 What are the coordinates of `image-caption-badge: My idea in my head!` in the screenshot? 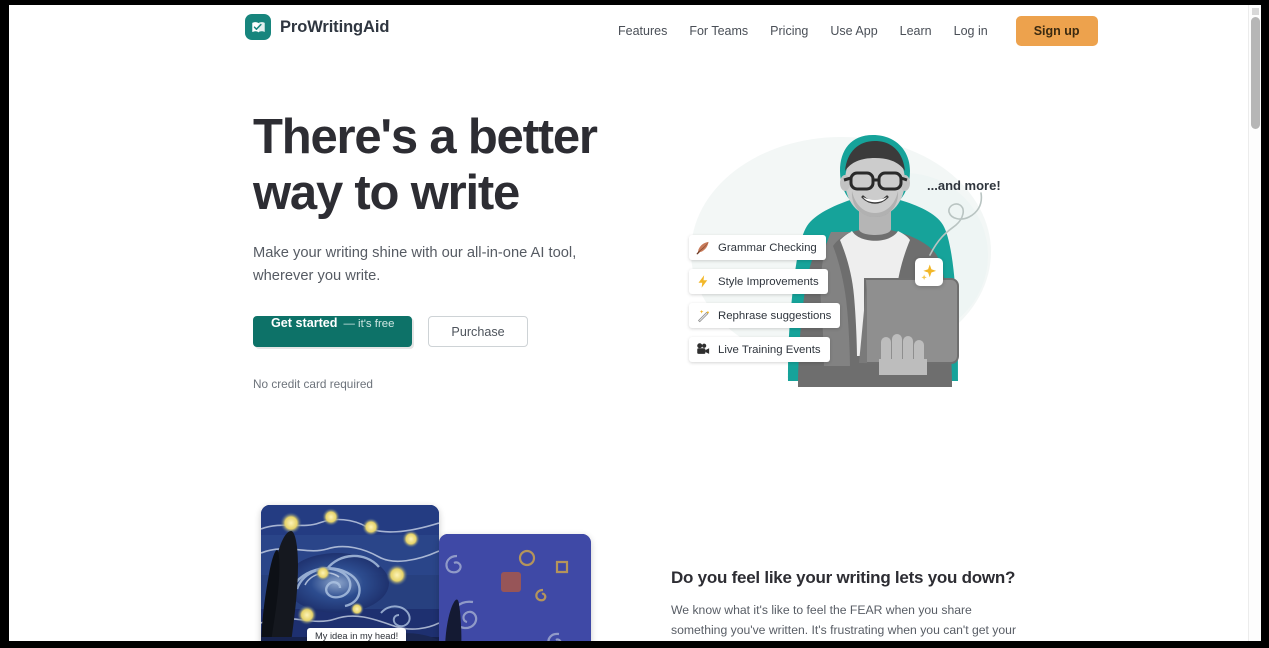 It's located at (357, 634).